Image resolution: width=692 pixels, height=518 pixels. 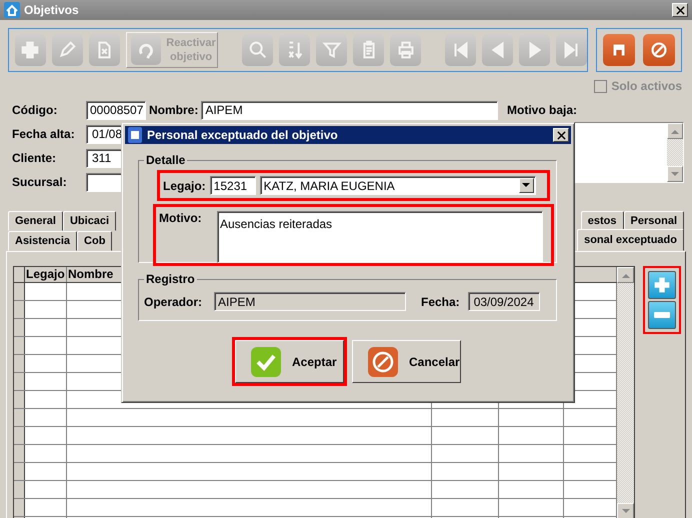 I want to click on field-label: Fecha alta:, so click(x=43, y=134).